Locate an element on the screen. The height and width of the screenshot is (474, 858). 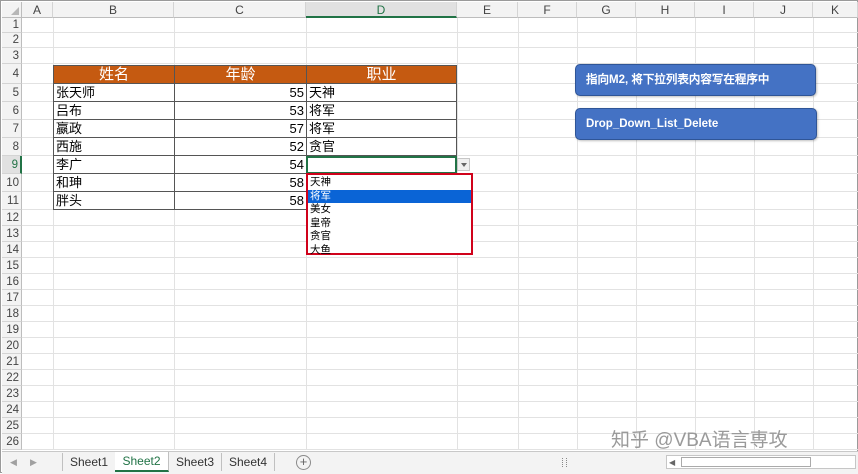
cell-age: 53 is located at coordinates (240, 111).